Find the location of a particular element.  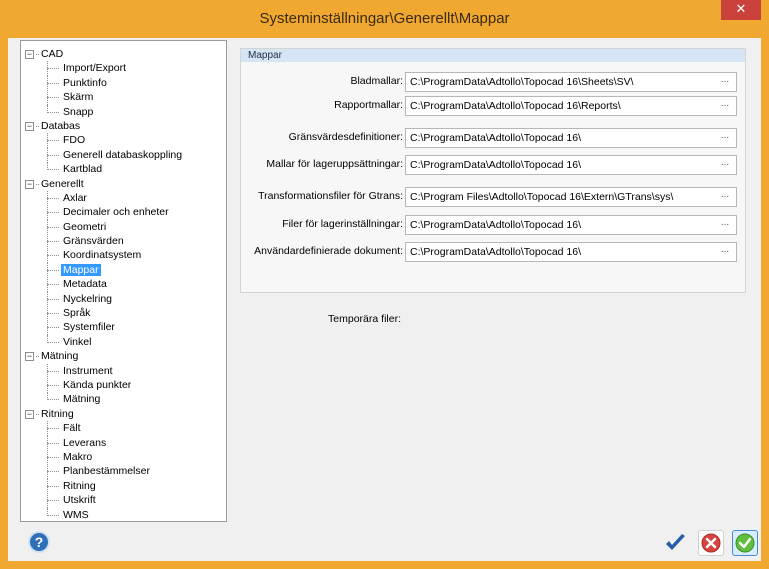

tree-item: Mätning is located at coordinates (123, 399).